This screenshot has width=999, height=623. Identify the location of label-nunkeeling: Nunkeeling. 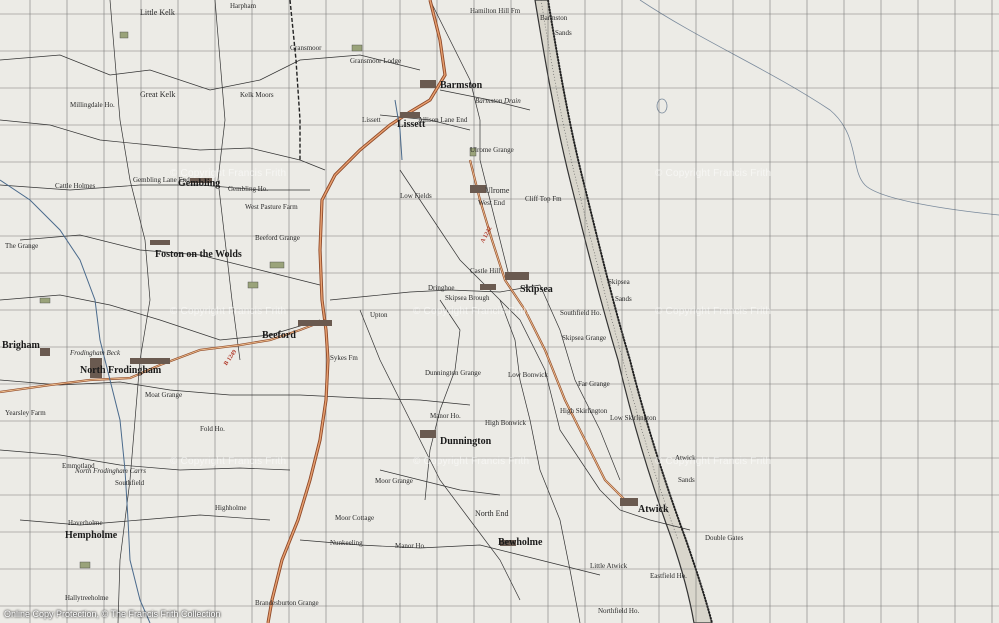
(346, 543).